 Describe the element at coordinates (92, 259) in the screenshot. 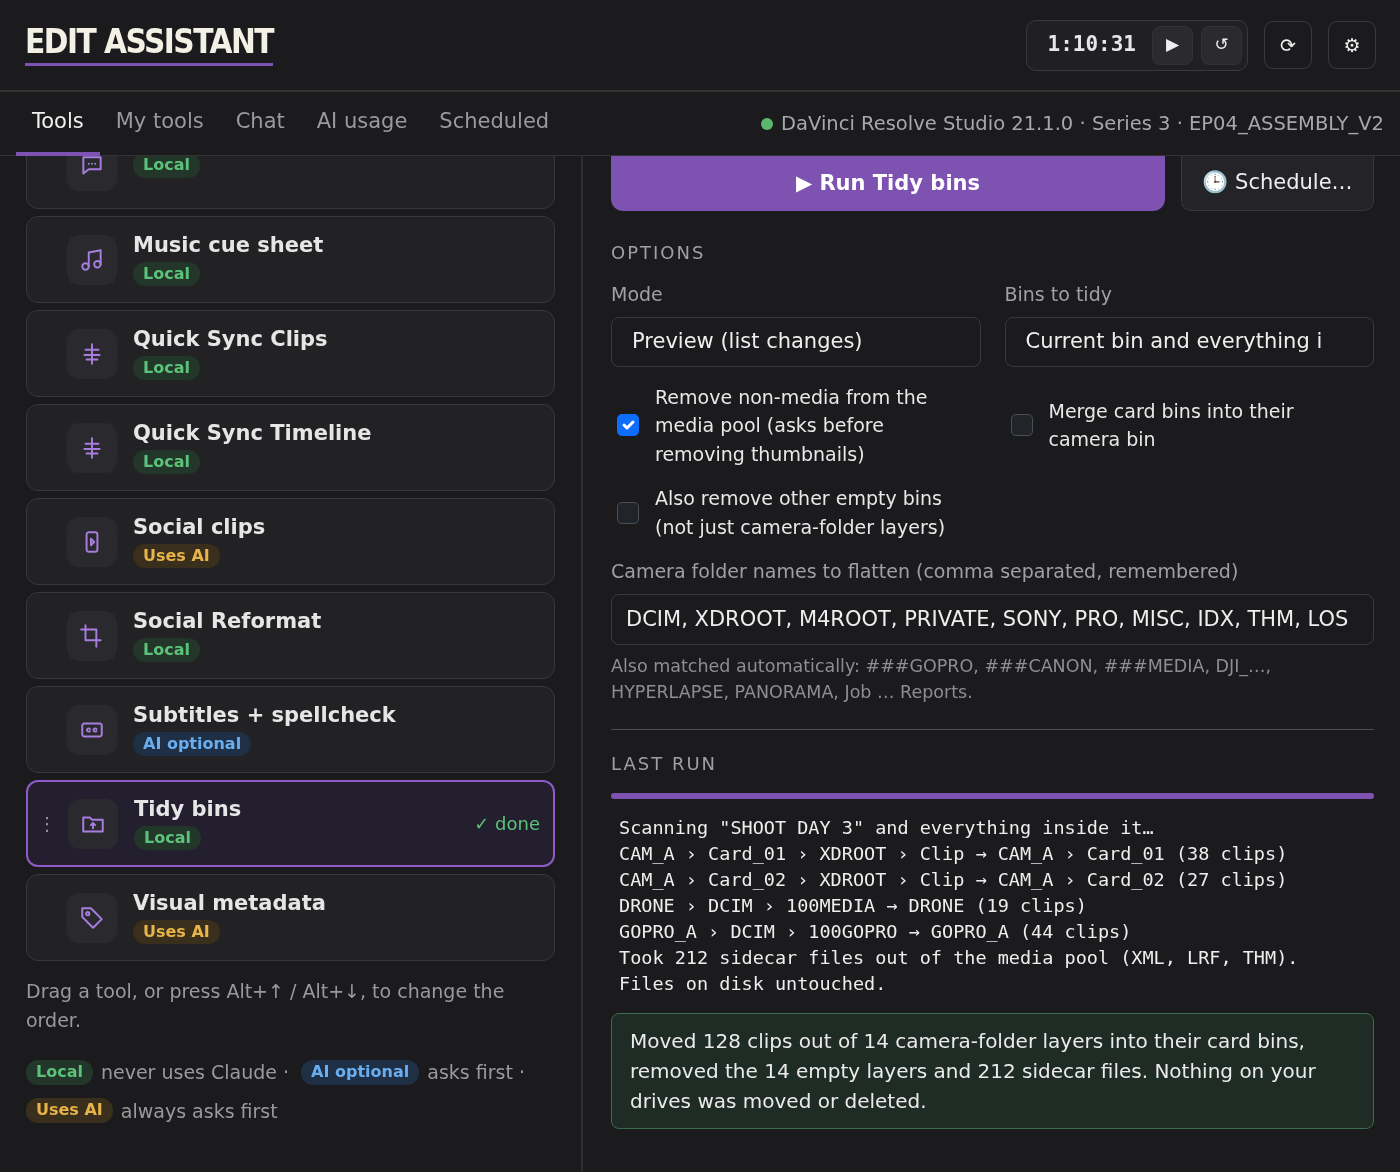

I see `music-note-icon` at that location.